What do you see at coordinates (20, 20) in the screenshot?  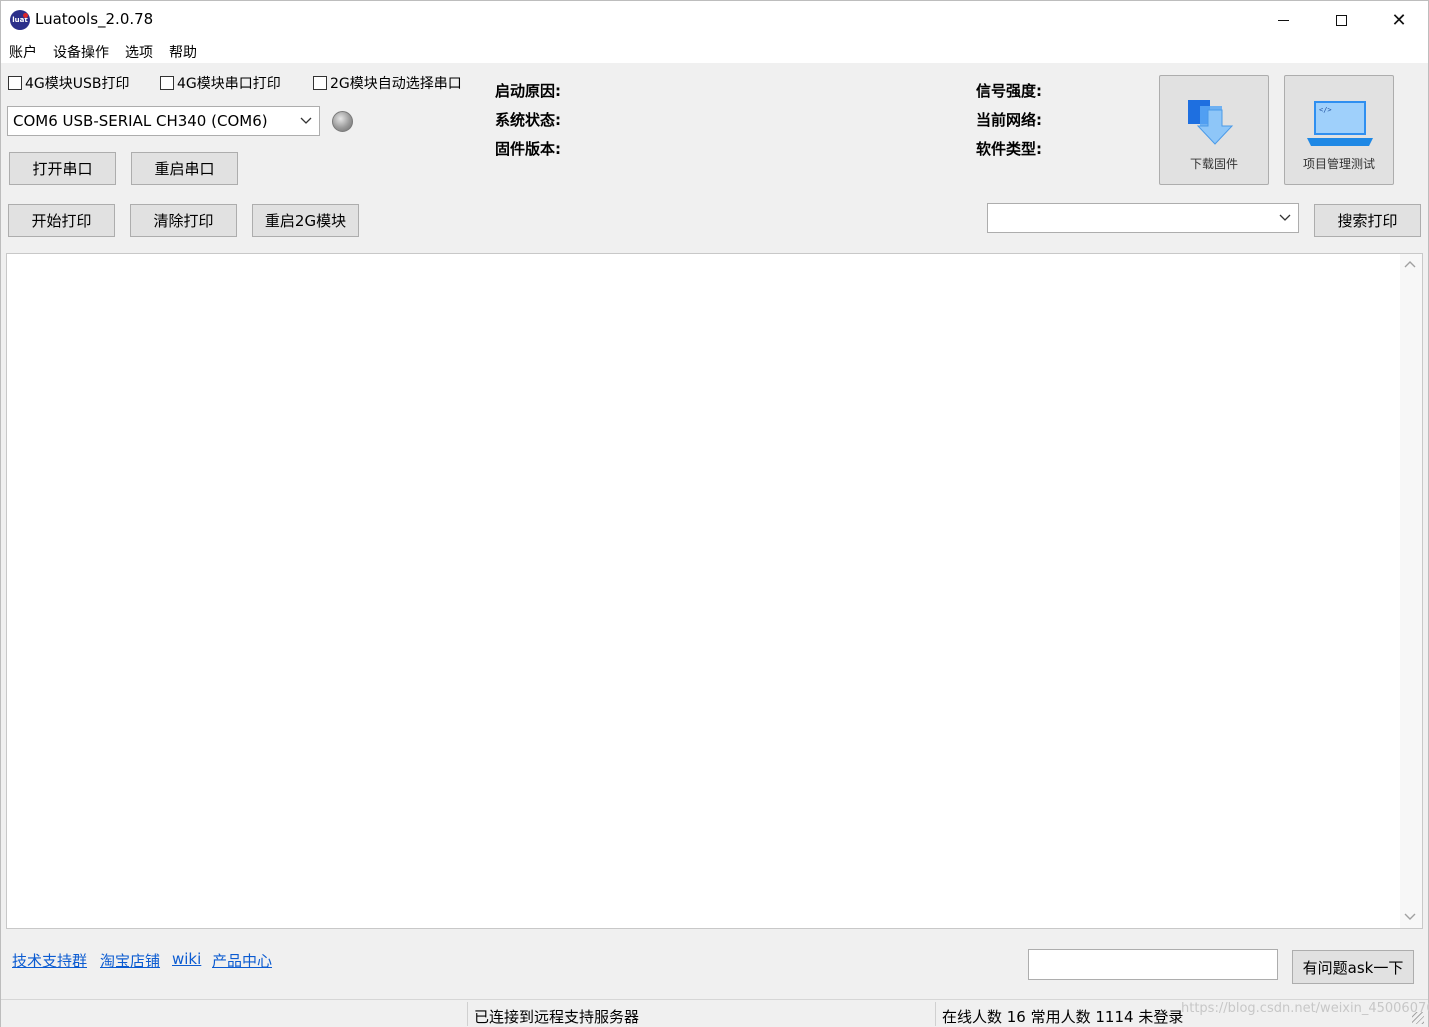 I see `app-logo-icon: luat` at bounding box center [20, 20].